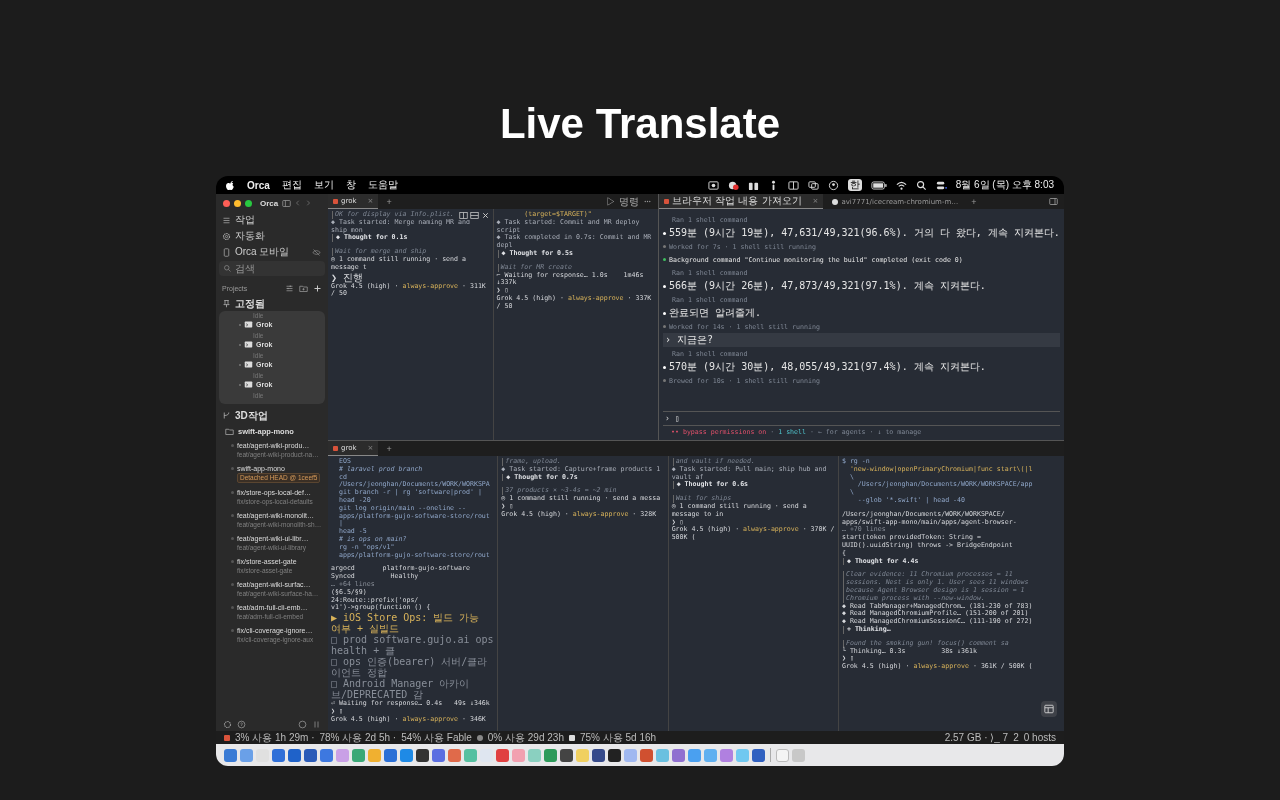  Describe the element at coordinates (793, 185) in the screenshot. I see `book-icon` at that location.